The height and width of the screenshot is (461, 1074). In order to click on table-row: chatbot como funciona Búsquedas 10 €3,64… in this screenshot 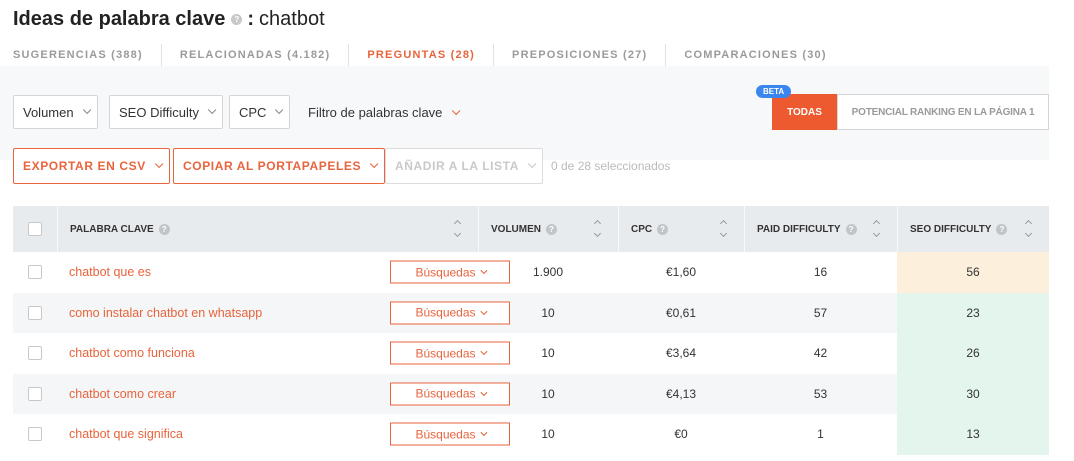, I will do `click(531, 353)`.